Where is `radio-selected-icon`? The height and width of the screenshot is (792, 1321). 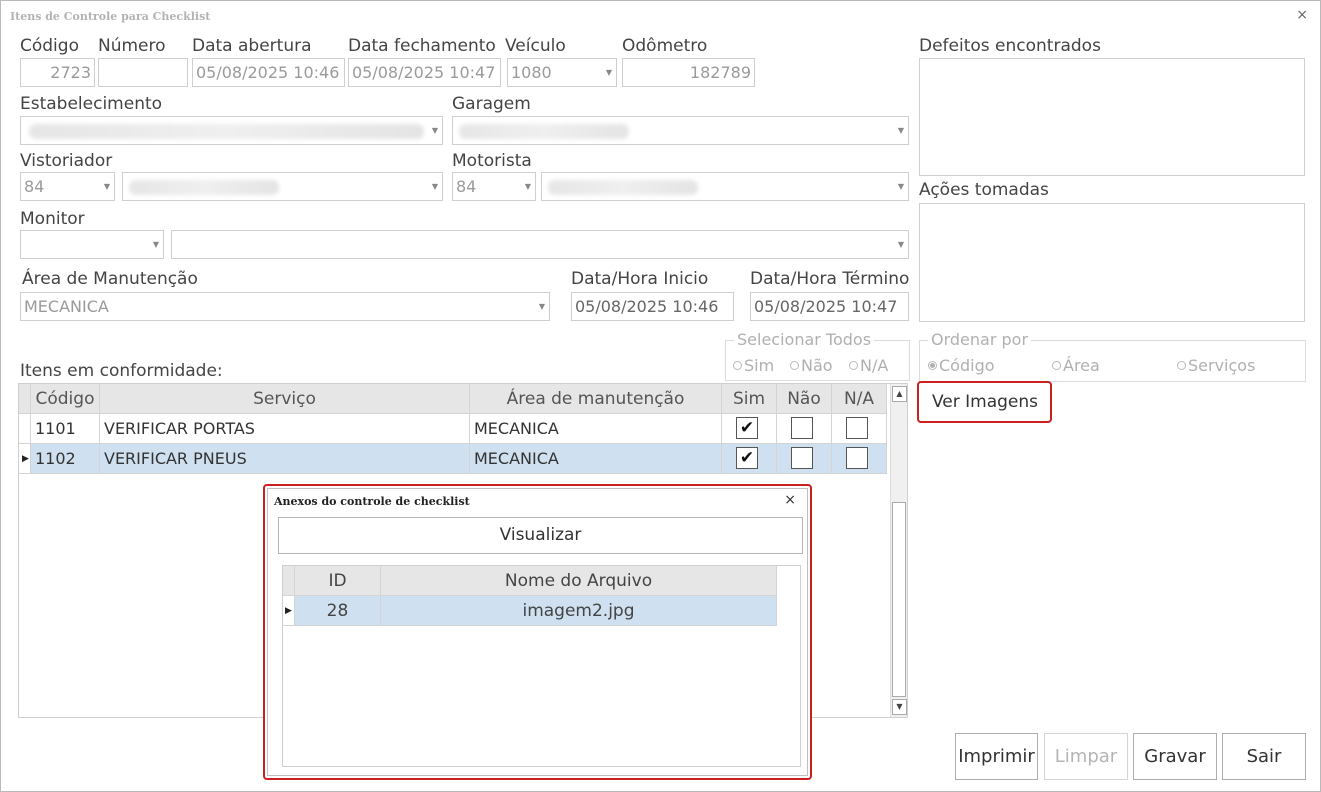 radio-selected-icon is located at coordinates (932, 365).